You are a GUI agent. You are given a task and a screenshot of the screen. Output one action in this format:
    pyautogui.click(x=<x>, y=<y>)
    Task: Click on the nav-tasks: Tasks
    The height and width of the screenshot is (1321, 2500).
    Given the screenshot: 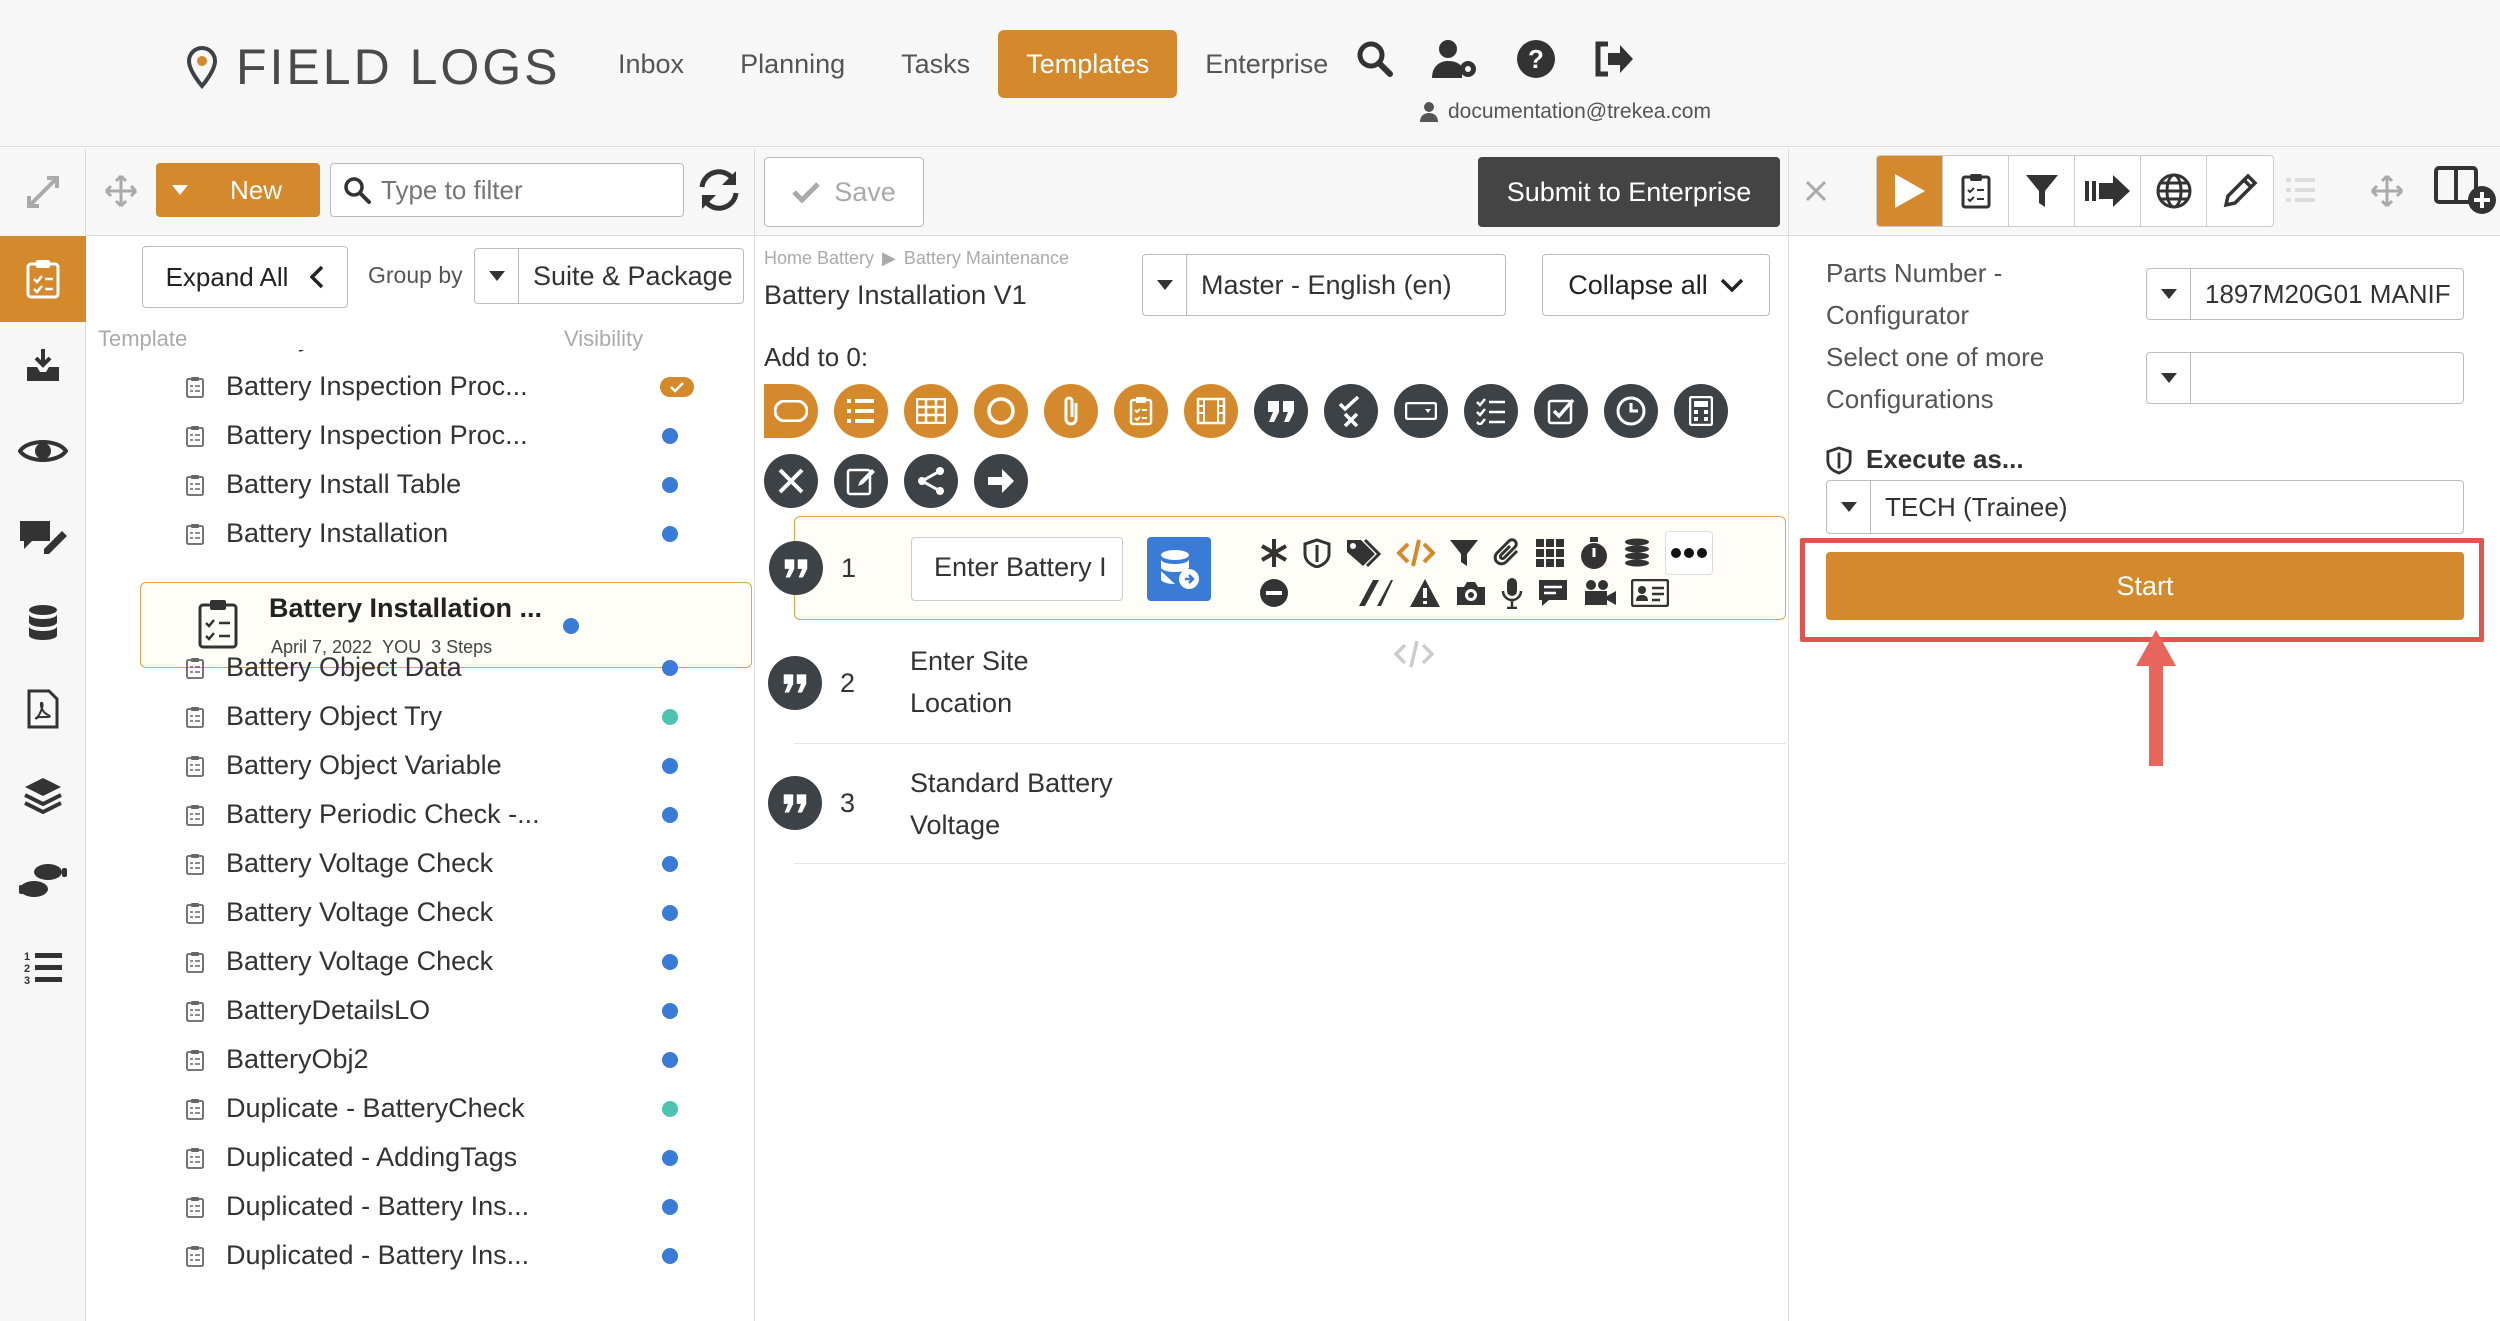 What is the action you would take?
    pyautogui.click(x=935, y=64)
    